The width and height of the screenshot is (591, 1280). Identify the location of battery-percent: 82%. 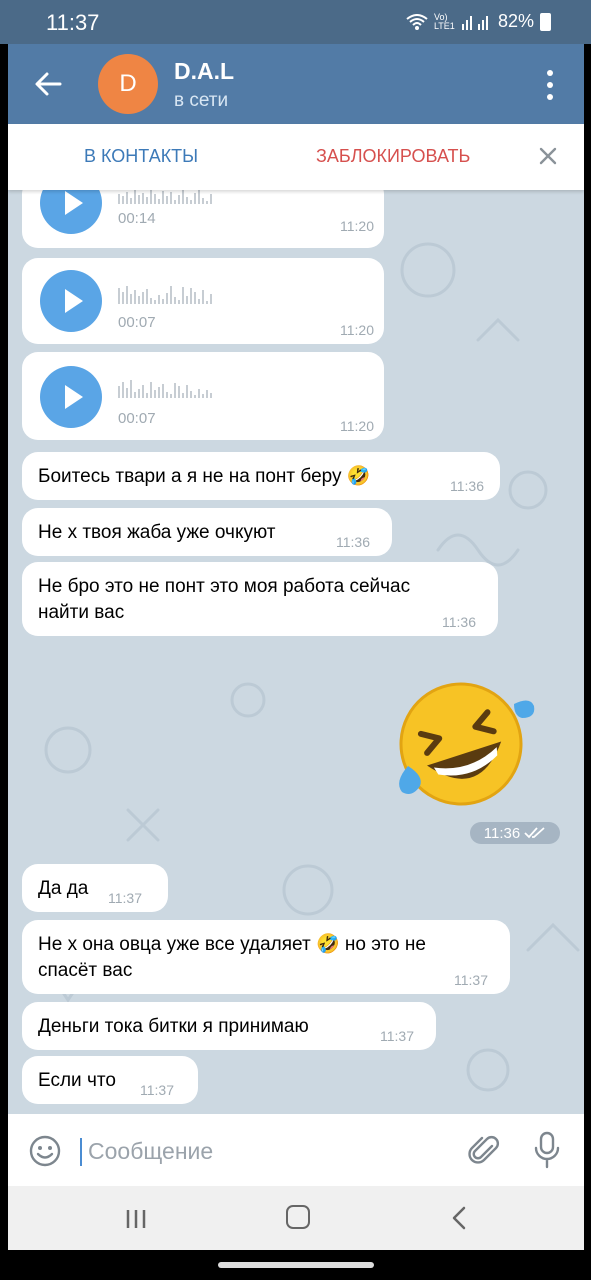
(515, 21).